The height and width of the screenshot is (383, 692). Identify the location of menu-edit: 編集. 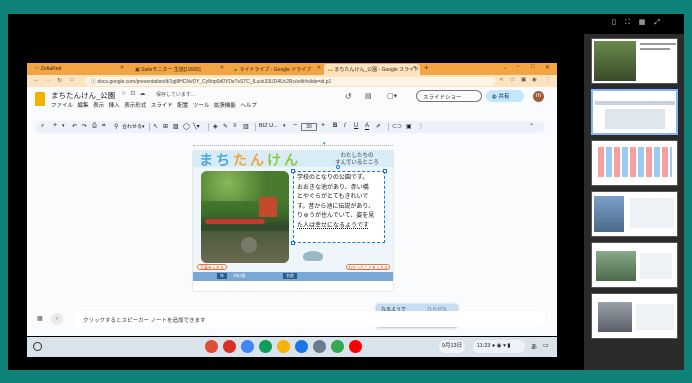
(83, 106).